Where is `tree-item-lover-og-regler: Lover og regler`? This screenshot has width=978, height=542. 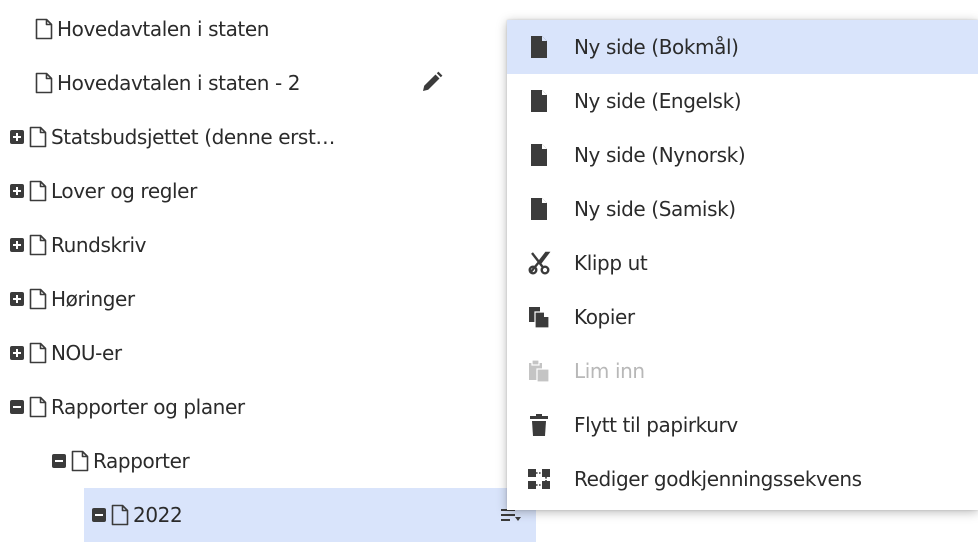 tree-item-lover-og-regler: Lover og regler is located at coordinates (103, 191).